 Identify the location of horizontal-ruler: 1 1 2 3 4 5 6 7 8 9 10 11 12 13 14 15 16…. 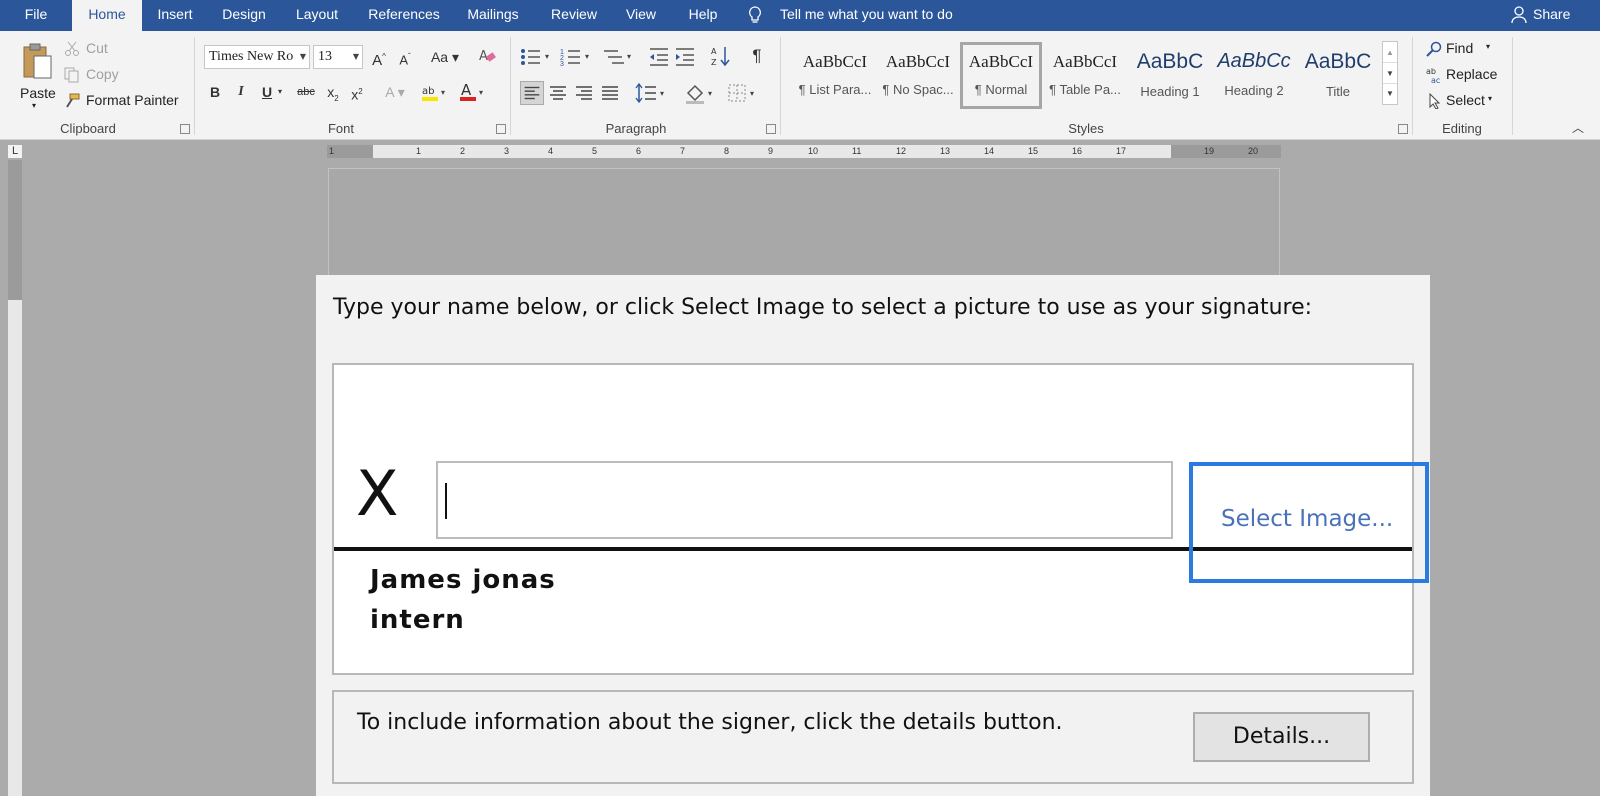
(804, 151).